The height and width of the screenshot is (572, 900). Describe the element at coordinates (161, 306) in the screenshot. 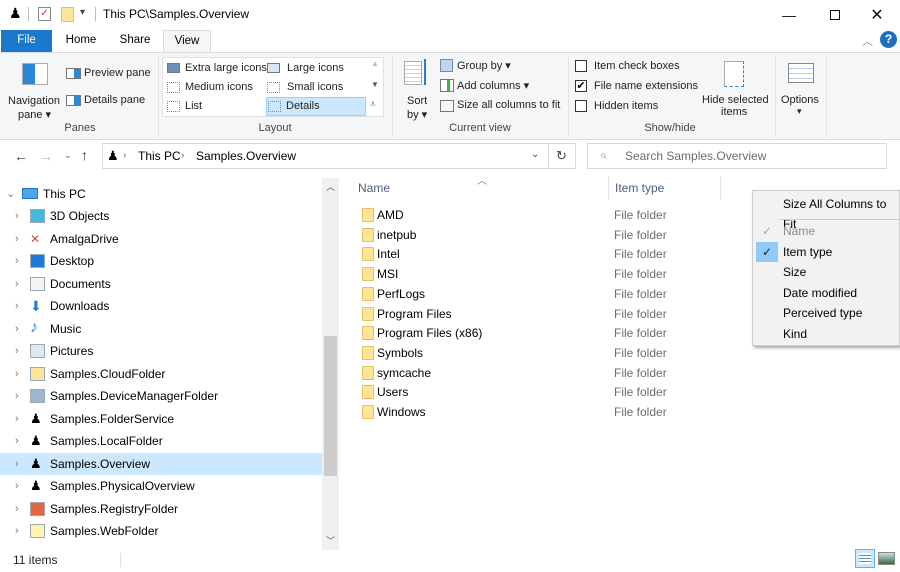

I see `nav-item: › ⬇ Downloads` at that location.